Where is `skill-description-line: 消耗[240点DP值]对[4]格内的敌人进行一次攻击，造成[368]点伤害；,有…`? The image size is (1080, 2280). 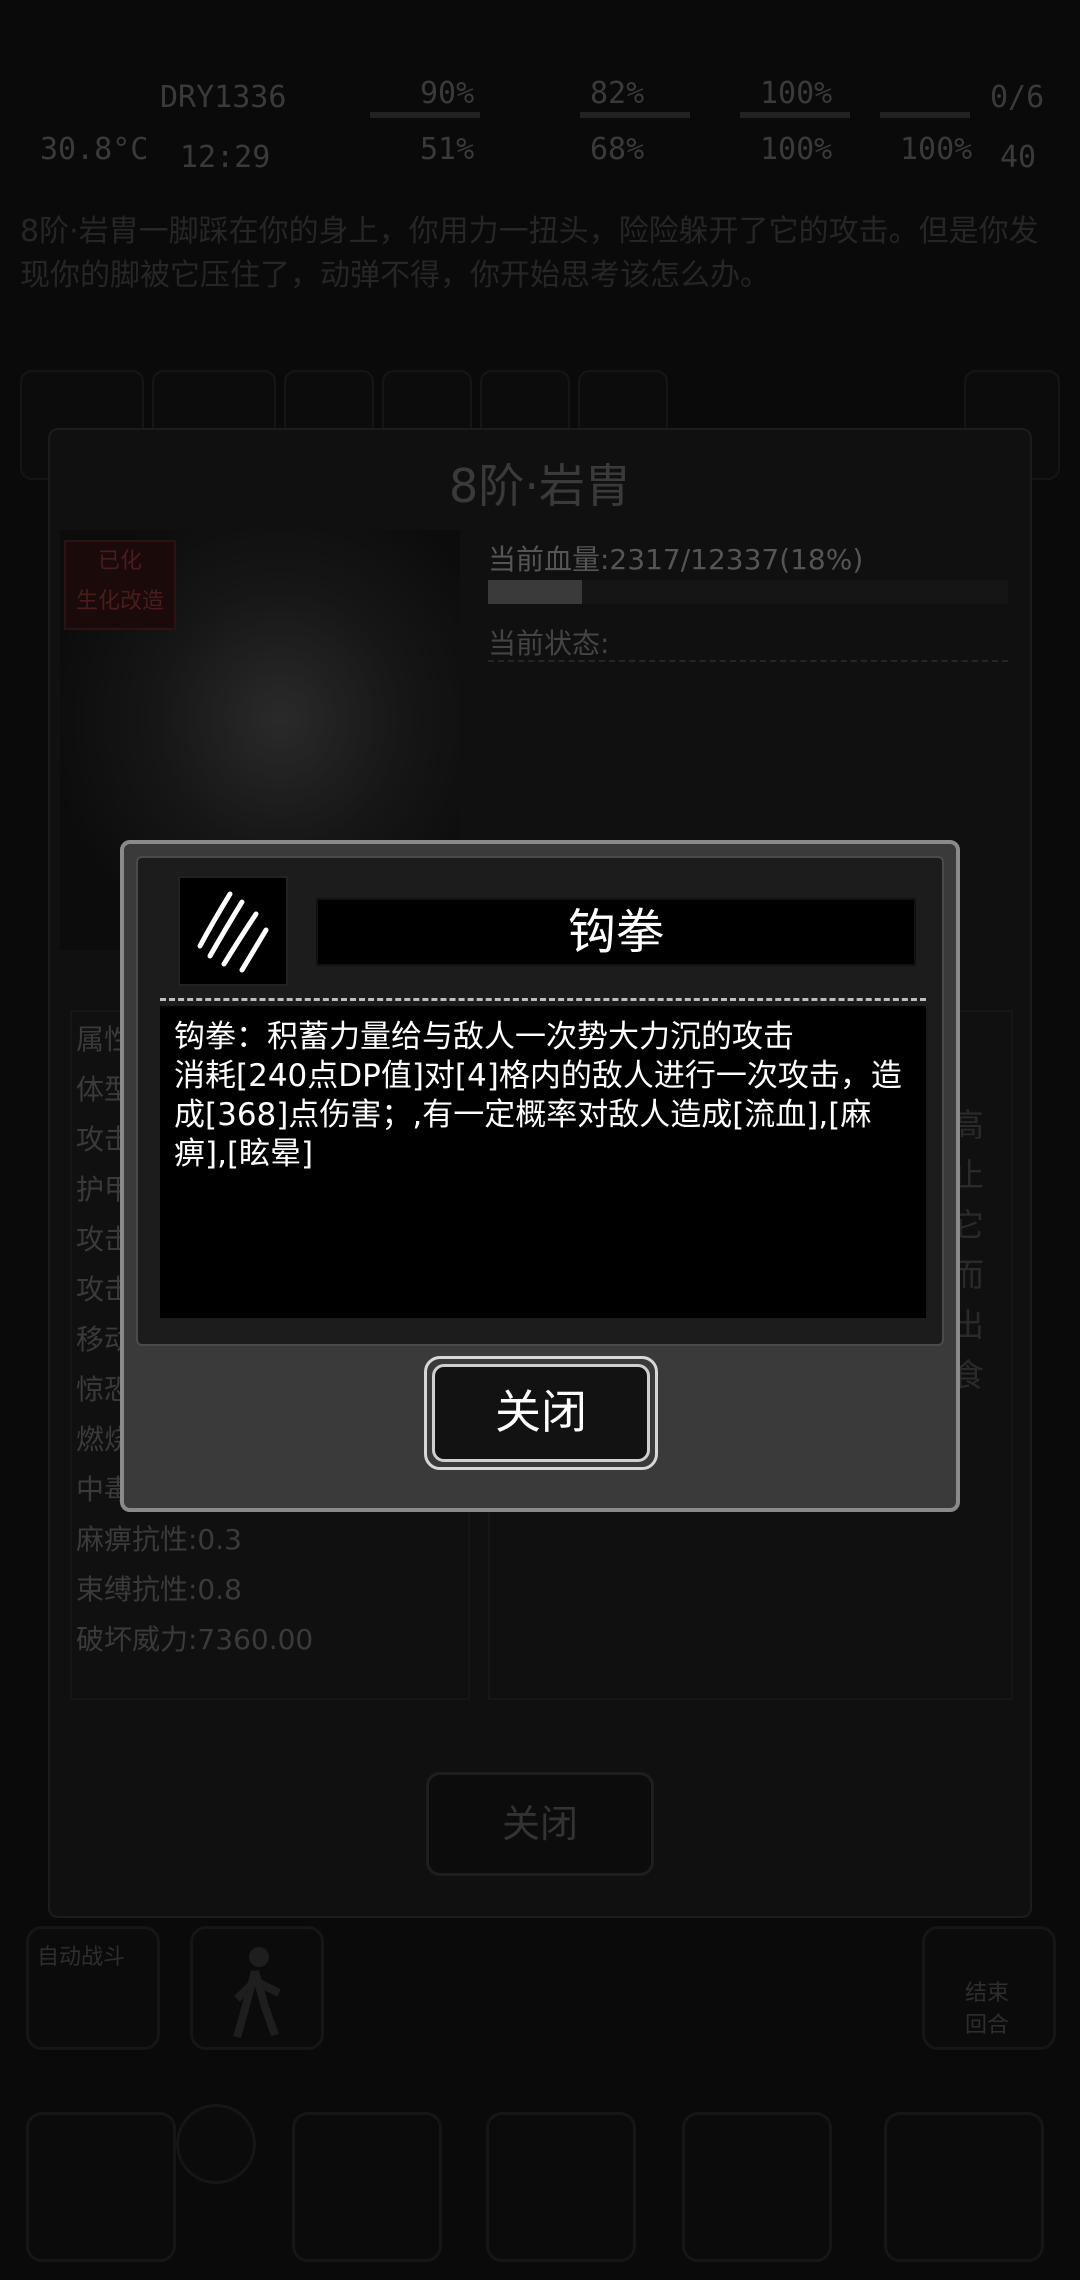 skill-description-line: 消耗[240点DP值]对[4]格内的敌人进行一次攻击，造成[368]点伤害；,有… is located at coordinates (538, 1115).